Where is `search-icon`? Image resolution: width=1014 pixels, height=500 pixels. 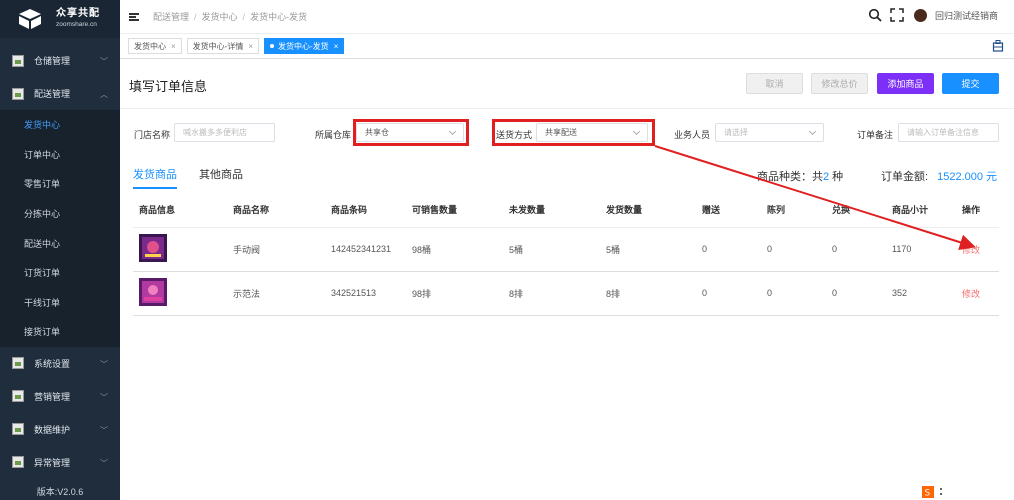 search-icon is located at coordinates (875, 15).